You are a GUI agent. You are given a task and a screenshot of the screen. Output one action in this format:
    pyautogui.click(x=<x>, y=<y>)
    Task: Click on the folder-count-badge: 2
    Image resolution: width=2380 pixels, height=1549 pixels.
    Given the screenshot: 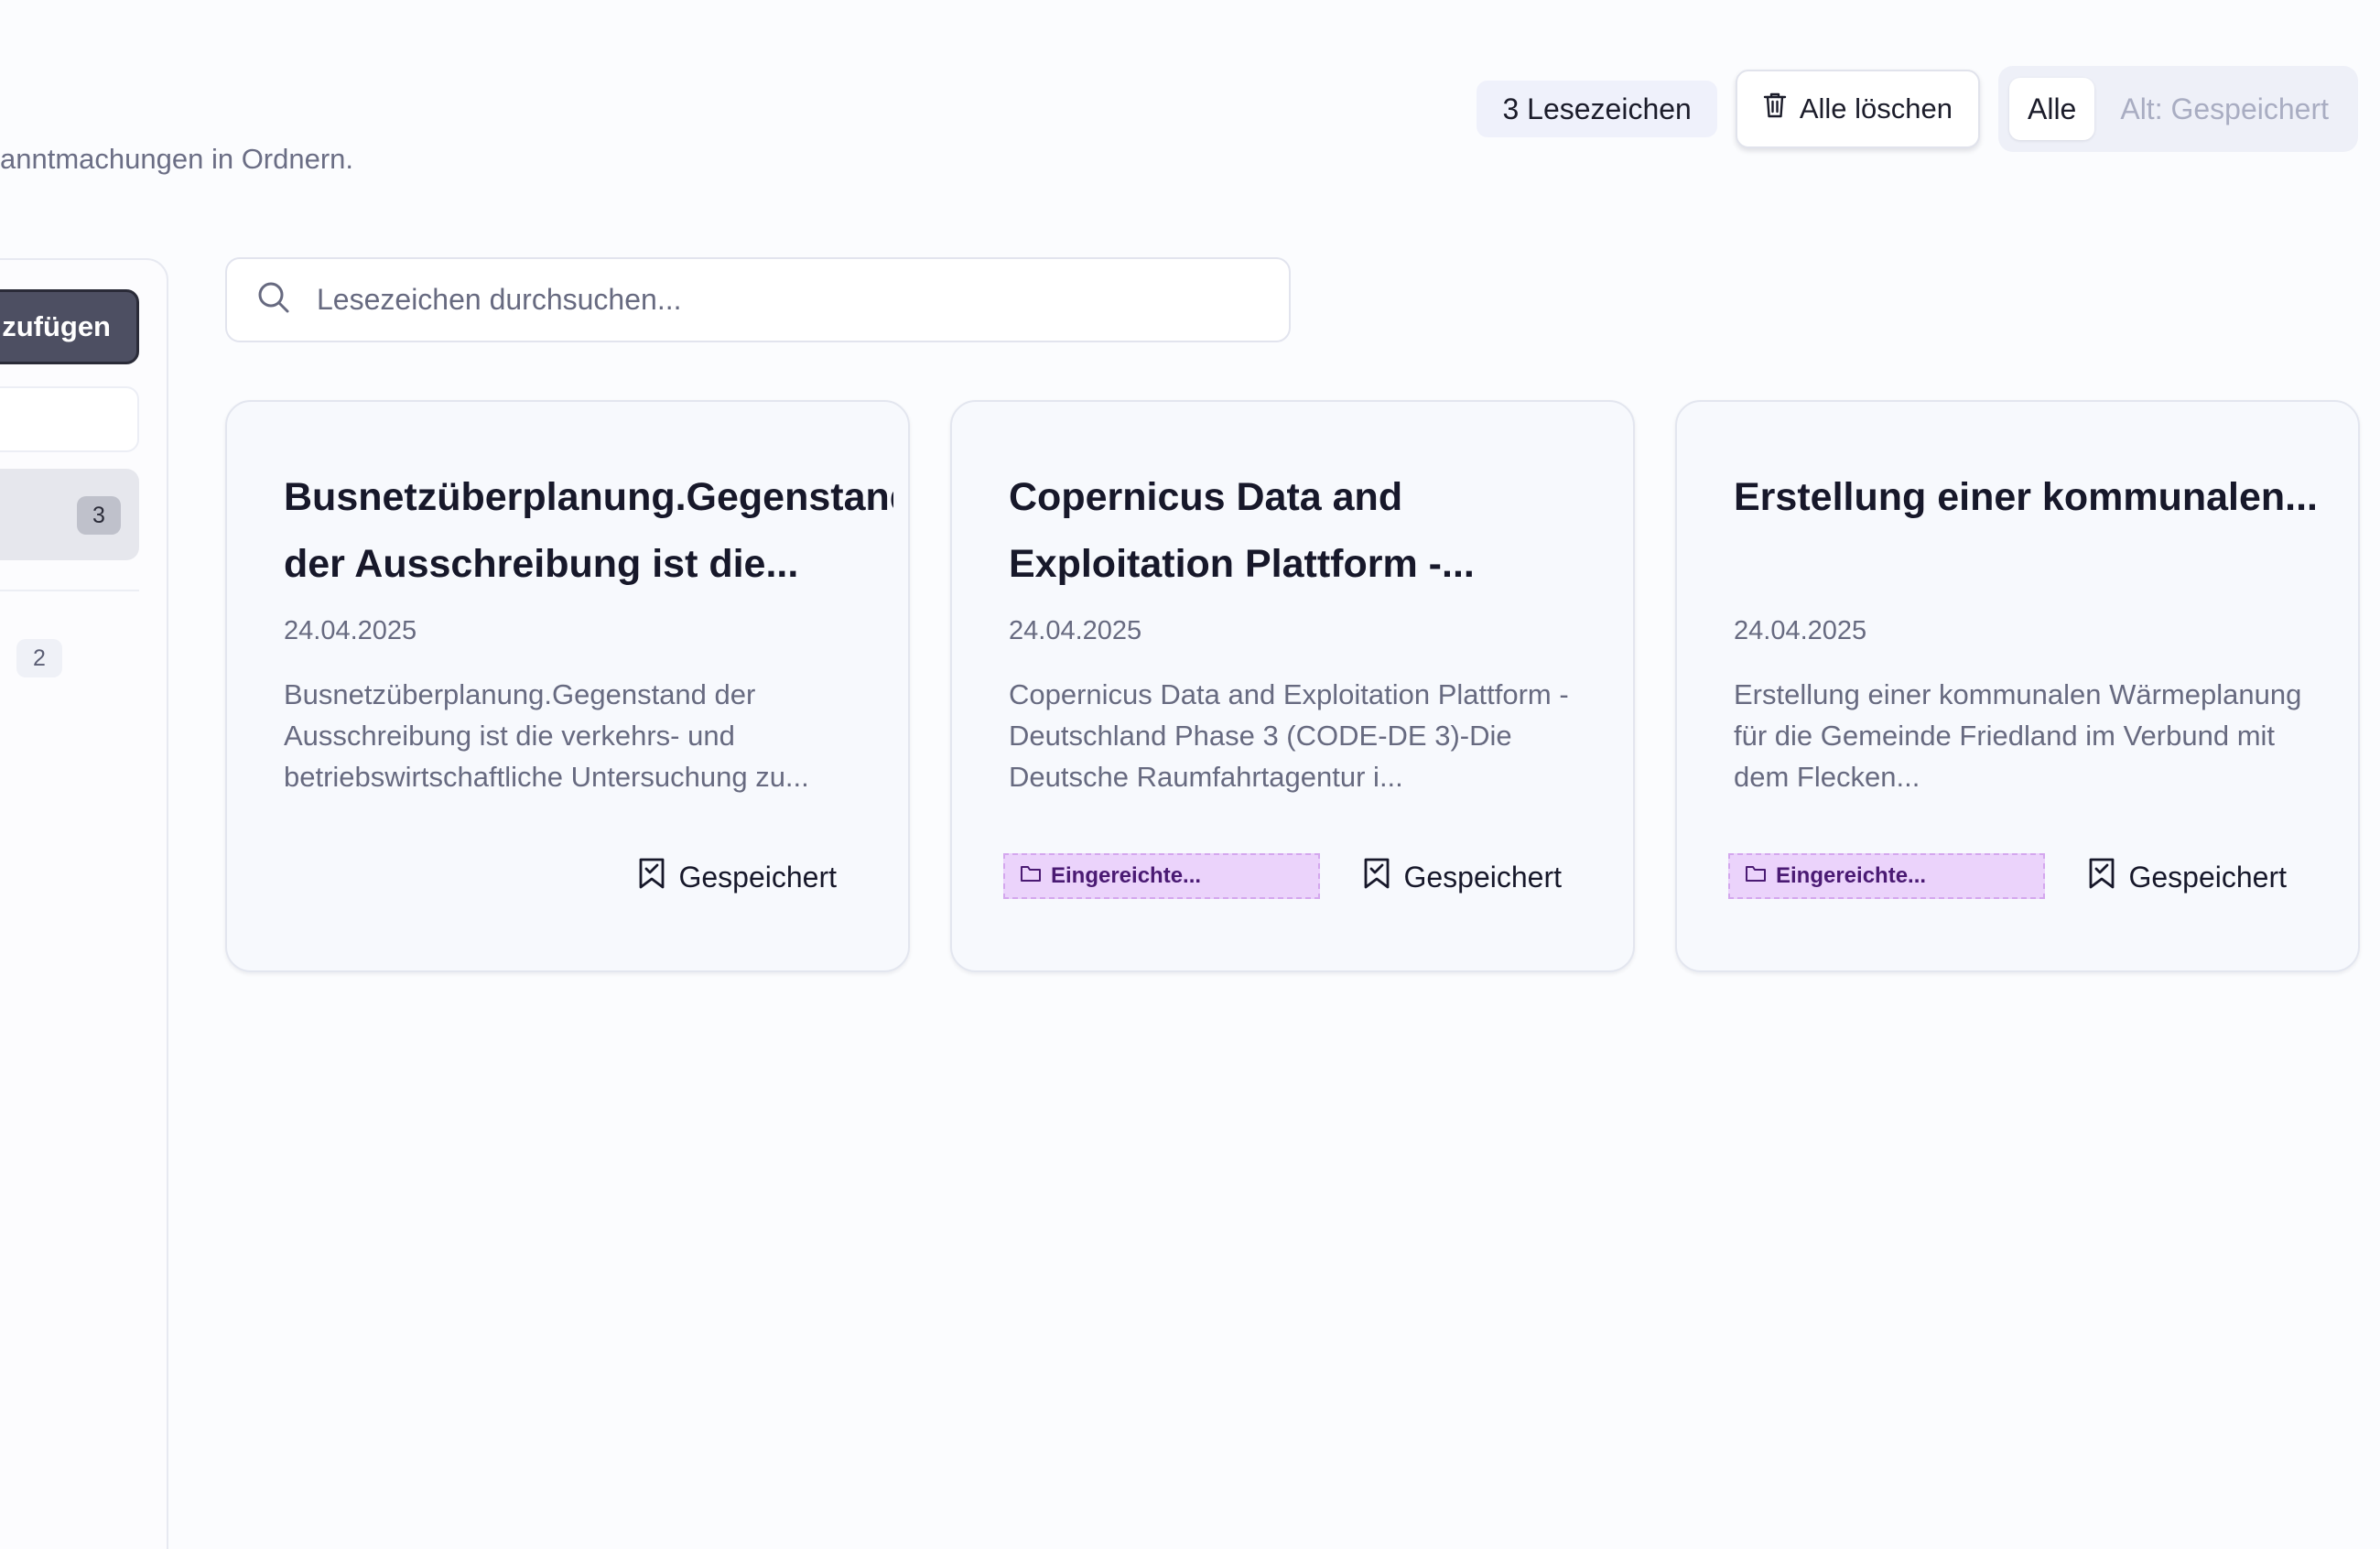 What is the action you would take?
    pyautogui.click(x=39, y=658)
    